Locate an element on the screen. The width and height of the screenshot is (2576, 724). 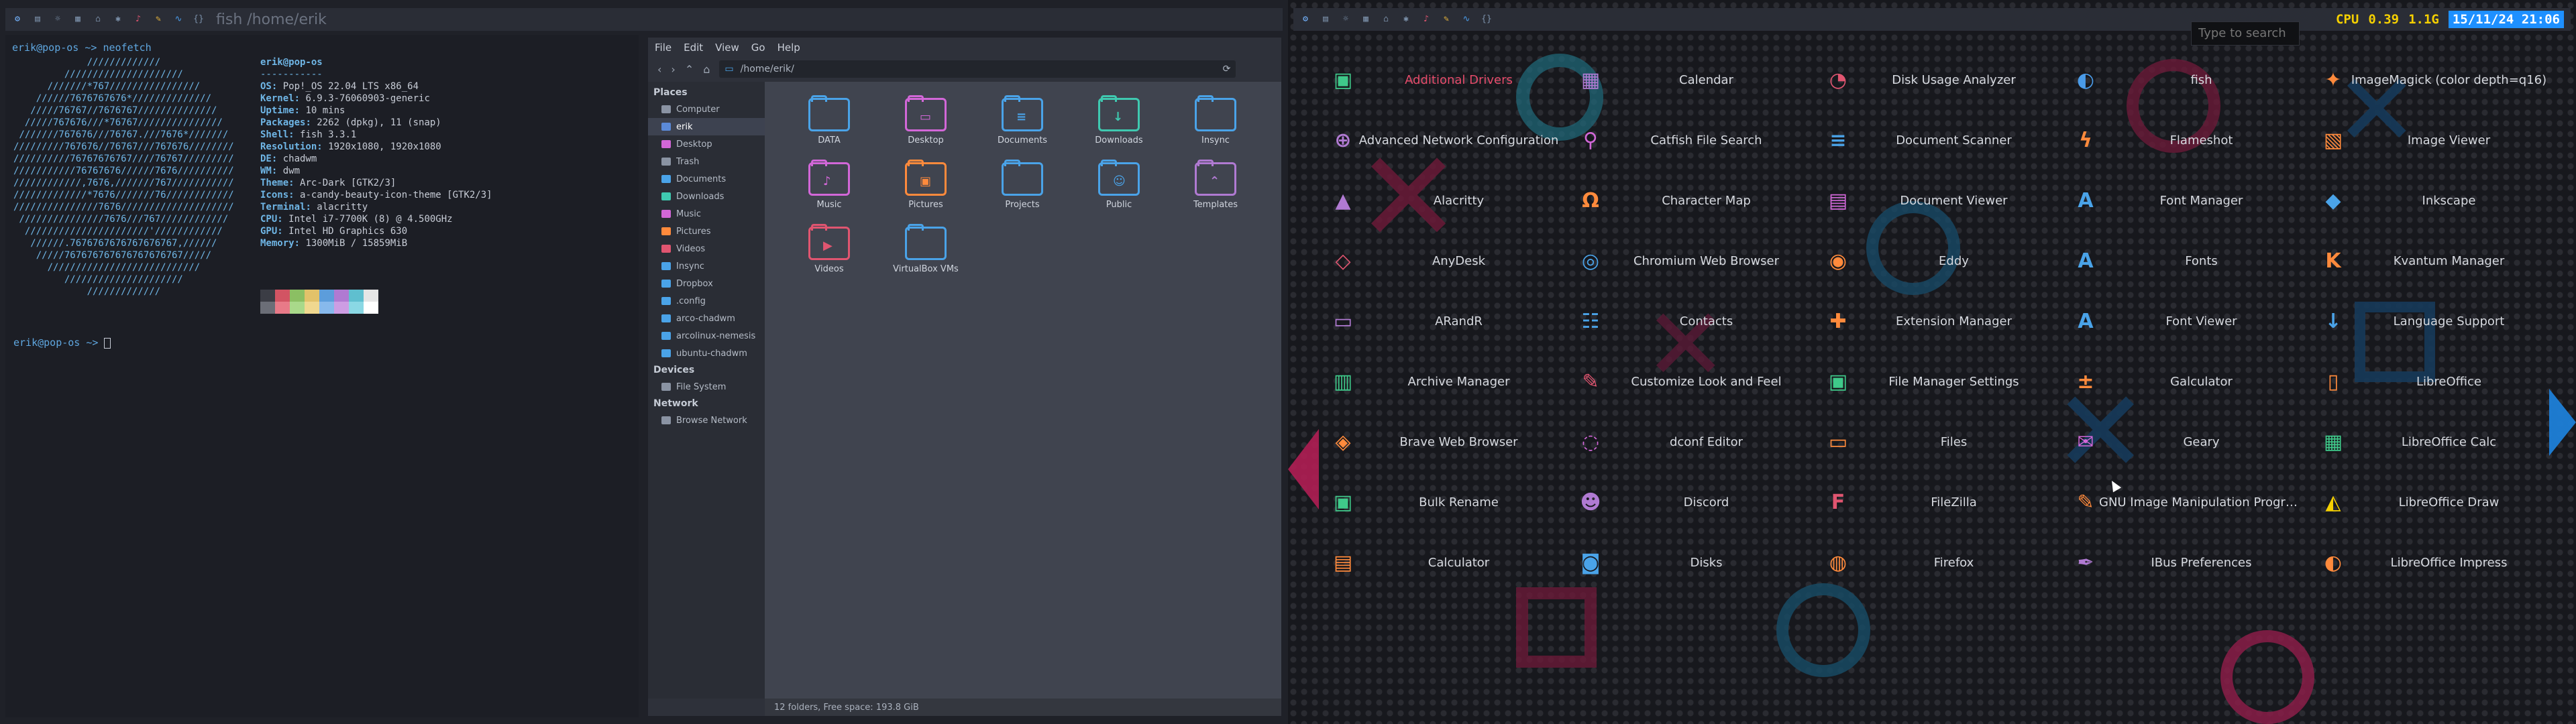
app-entry: ▤ Document Viewer is located at coordinates (1948, 200).